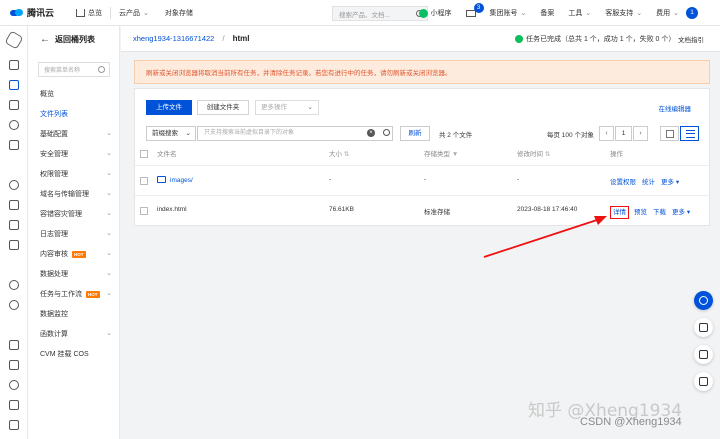 Image resolution: width=720 pixels, height=439 pixels. I want to click on checklist-button, so click(703, 381).